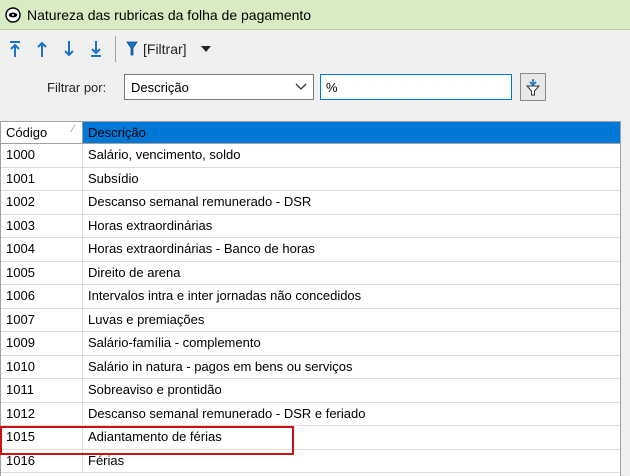  I want to click on cell-description: Férias, so click(106, 460).